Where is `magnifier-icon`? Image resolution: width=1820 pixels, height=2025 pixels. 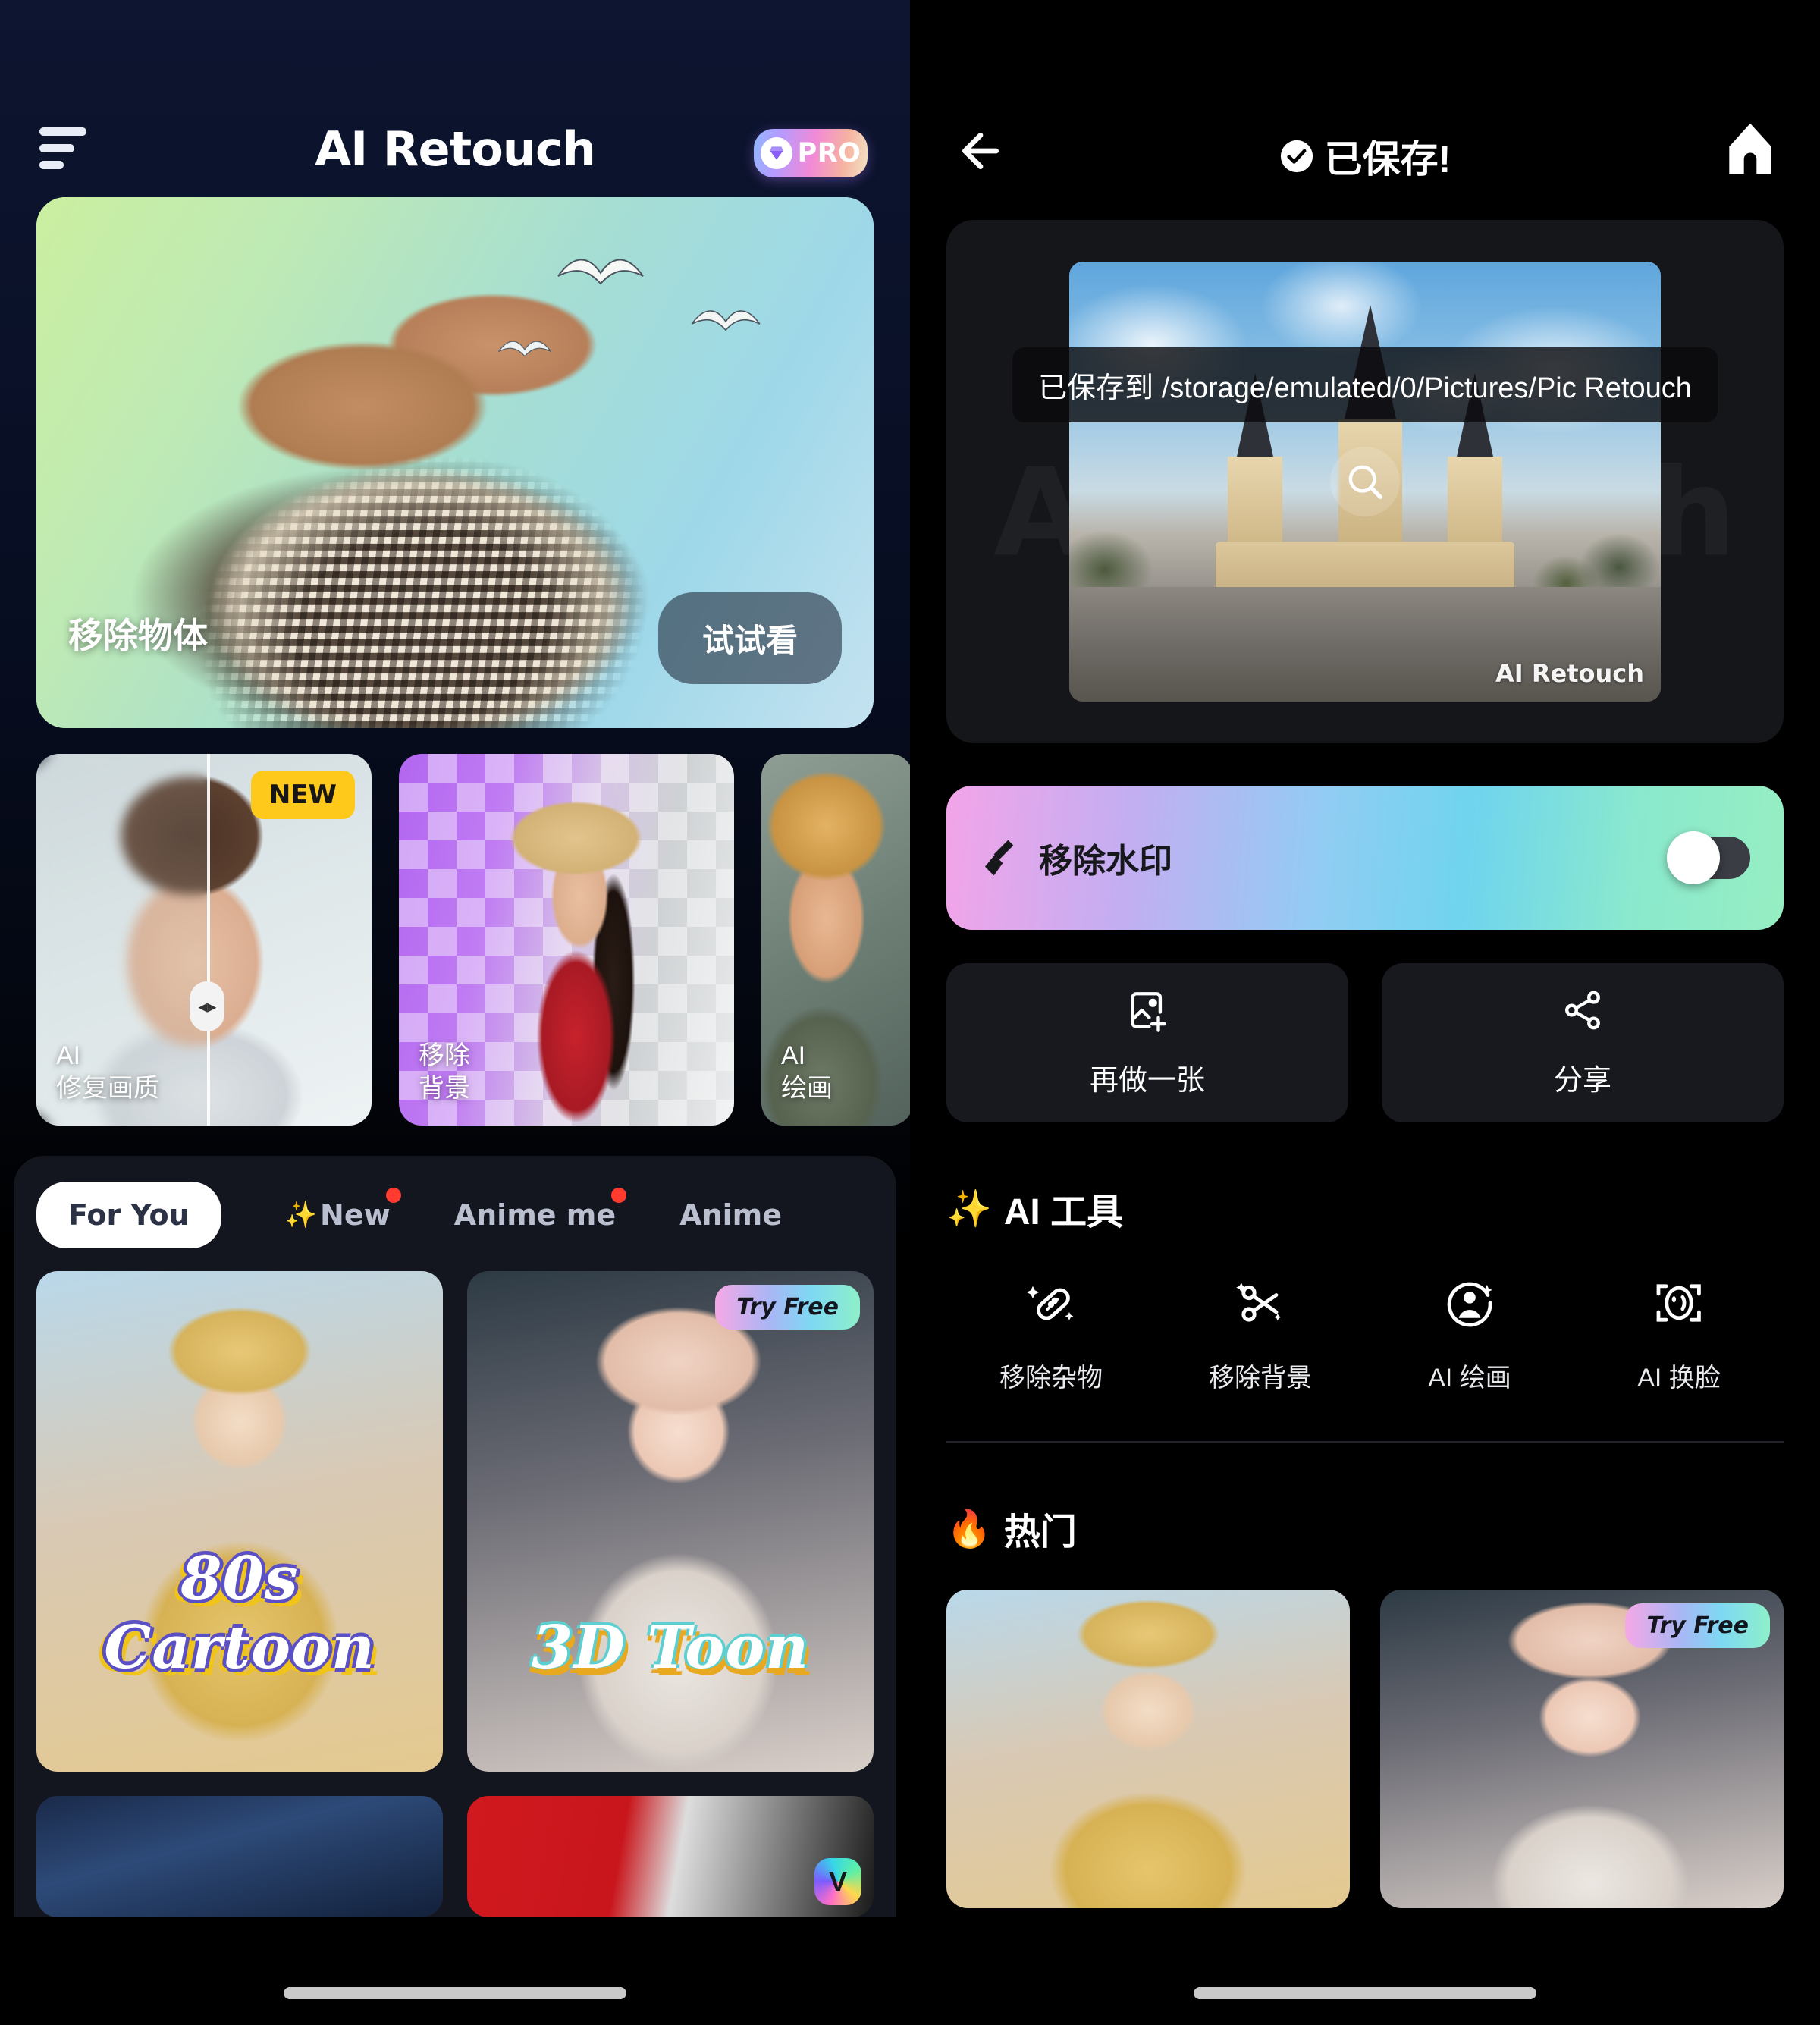
magnifier-icon is located at coordinates (1365, 481).